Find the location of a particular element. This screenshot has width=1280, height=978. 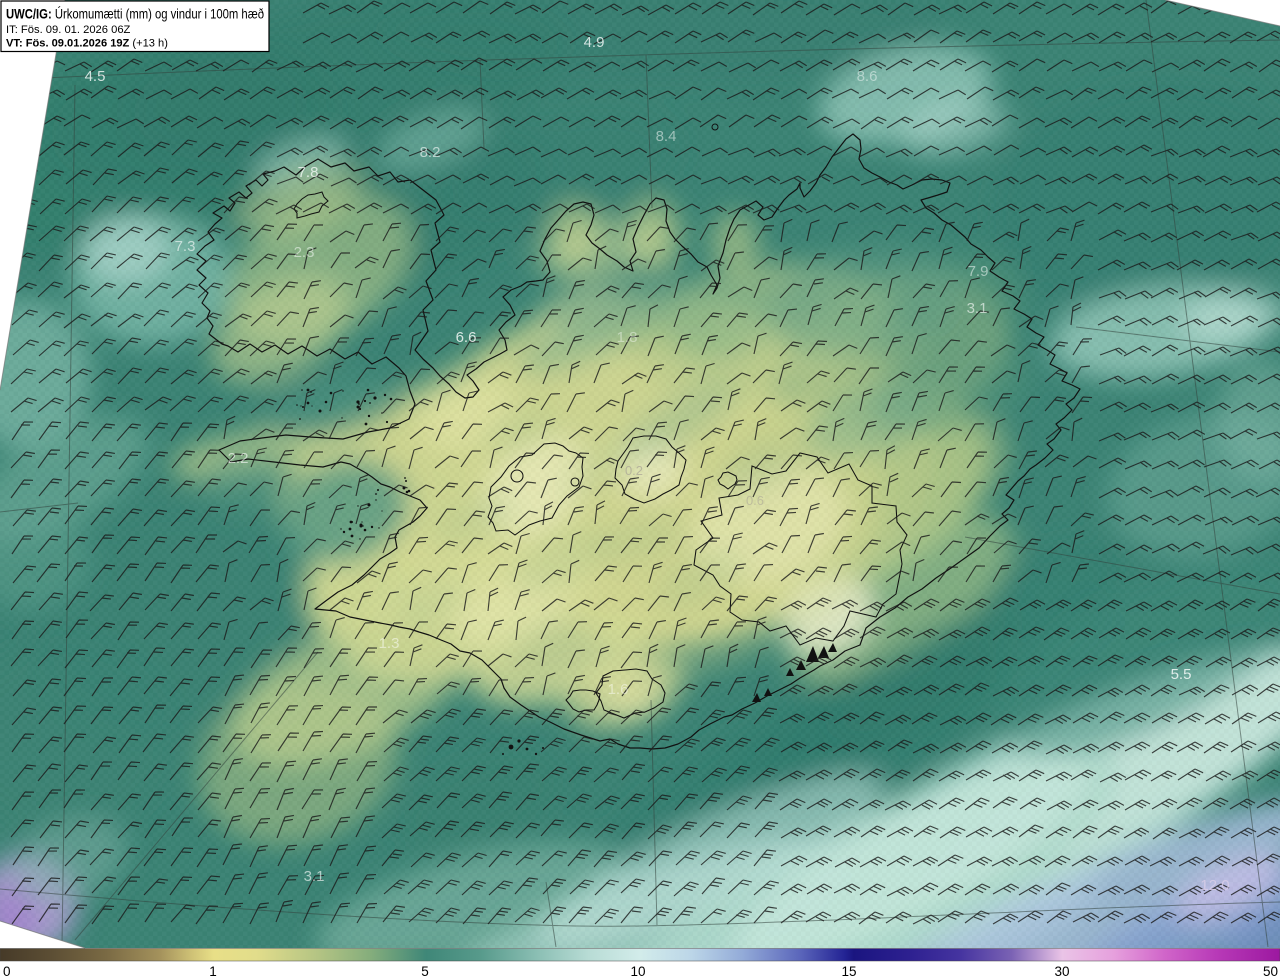

svg-text: 30 is located at coordinates (1061, 971).